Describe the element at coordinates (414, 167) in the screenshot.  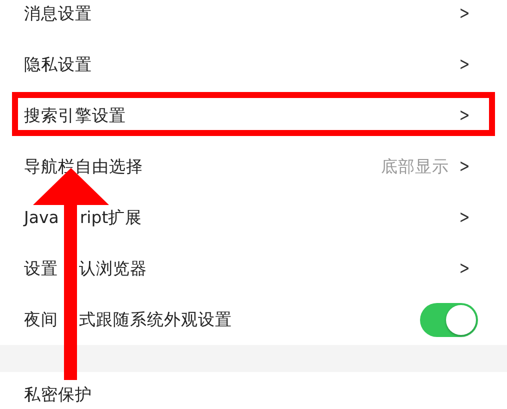
I see `setting-value: 底部显示` at that location.